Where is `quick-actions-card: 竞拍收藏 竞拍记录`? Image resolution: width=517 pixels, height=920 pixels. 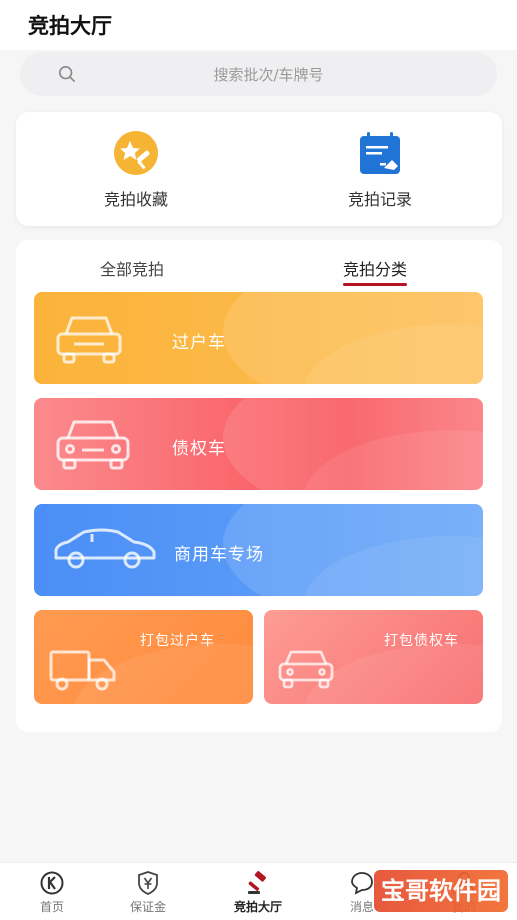 quick-actions-card: 竞拍收藏 竞拍记录 is located at coordinates (259, 169).